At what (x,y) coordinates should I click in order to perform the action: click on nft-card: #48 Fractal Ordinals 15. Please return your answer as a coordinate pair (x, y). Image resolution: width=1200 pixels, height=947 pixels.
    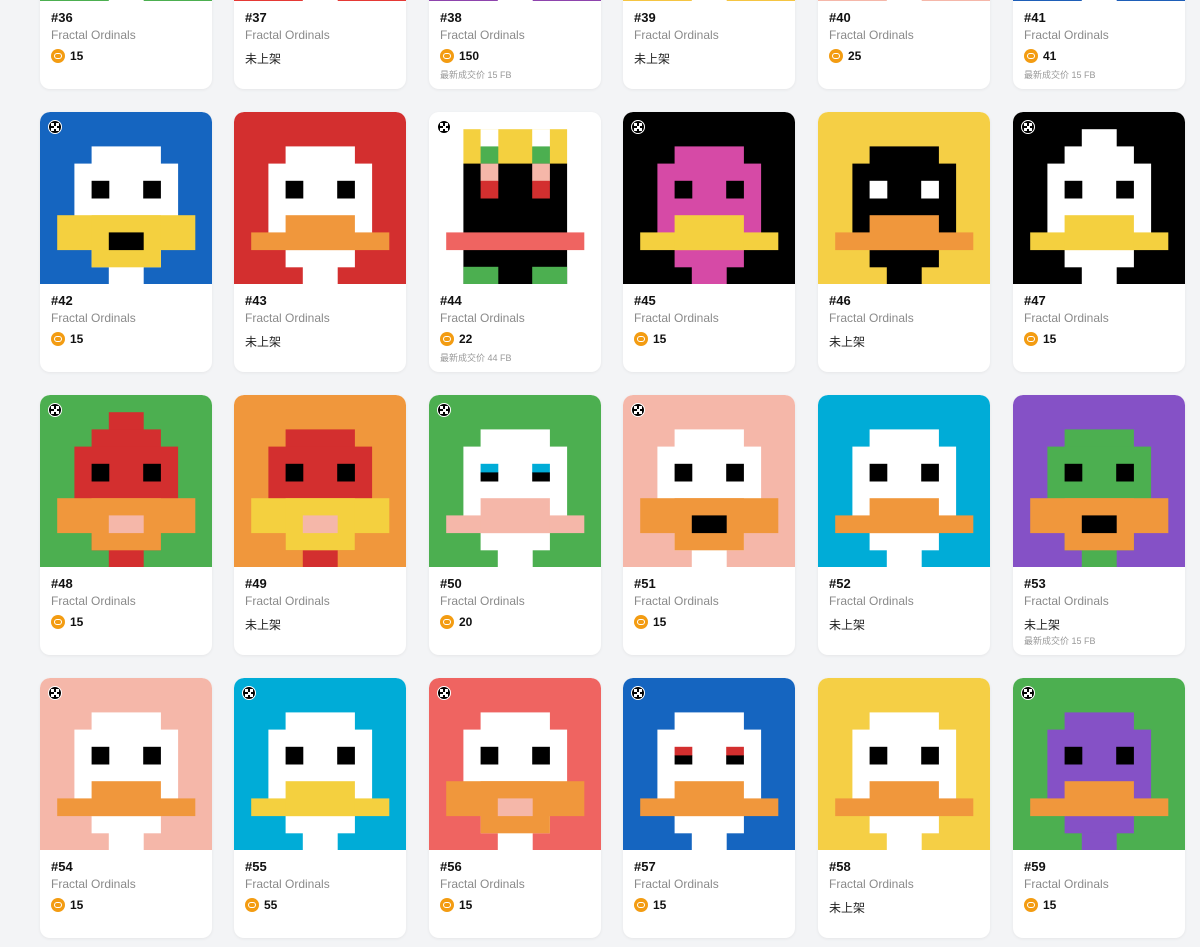
    Looking at the image, I should click on (126, 525).